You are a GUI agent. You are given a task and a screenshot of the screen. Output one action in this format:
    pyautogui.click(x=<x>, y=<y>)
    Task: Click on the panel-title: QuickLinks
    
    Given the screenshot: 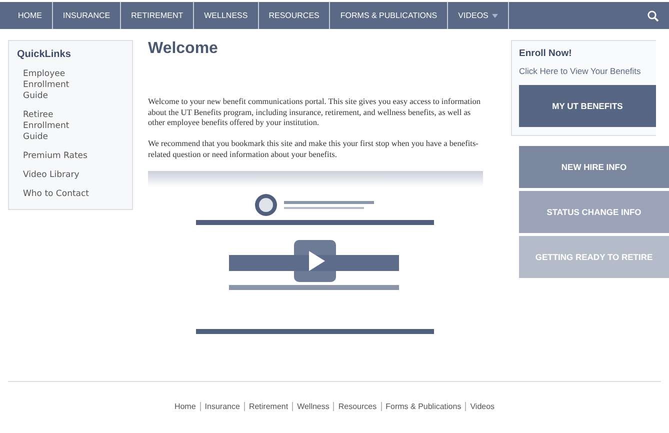 What is the action you would take?
    pyautogui.click(x=44, y=54)
    